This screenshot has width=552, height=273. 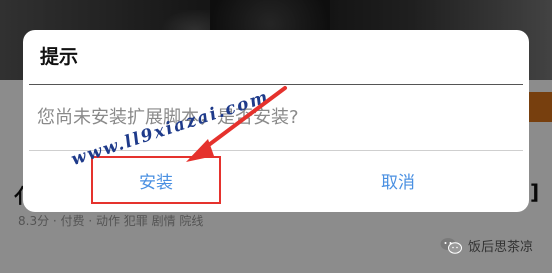 I want to click on cancel-button-label: 取消, so click(x=398, y=182).